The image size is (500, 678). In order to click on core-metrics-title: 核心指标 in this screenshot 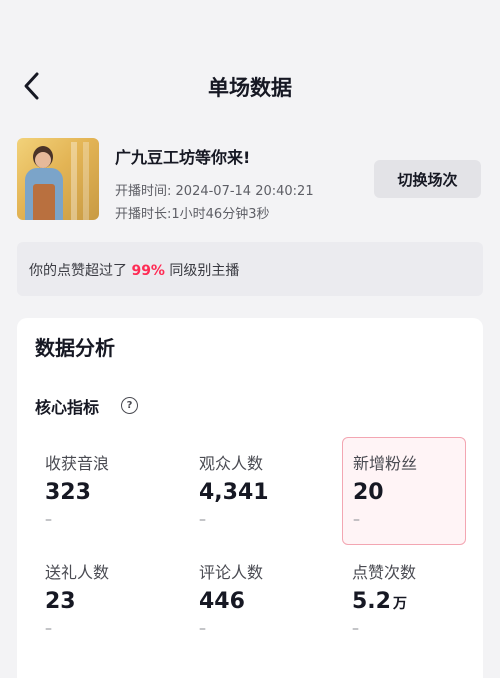, I will do `click(67, 407)`.